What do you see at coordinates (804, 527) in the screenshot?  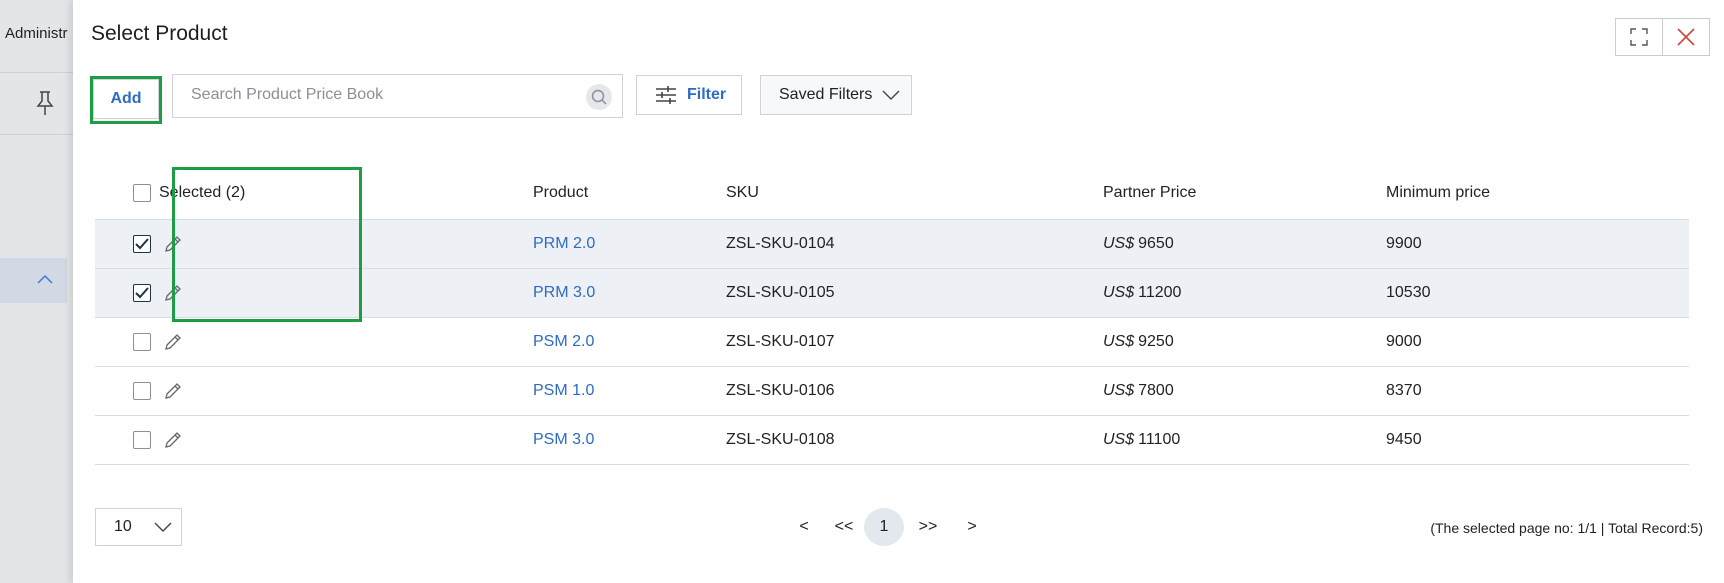 I see `prev-page-button: <` at bounding box center [804, 527].